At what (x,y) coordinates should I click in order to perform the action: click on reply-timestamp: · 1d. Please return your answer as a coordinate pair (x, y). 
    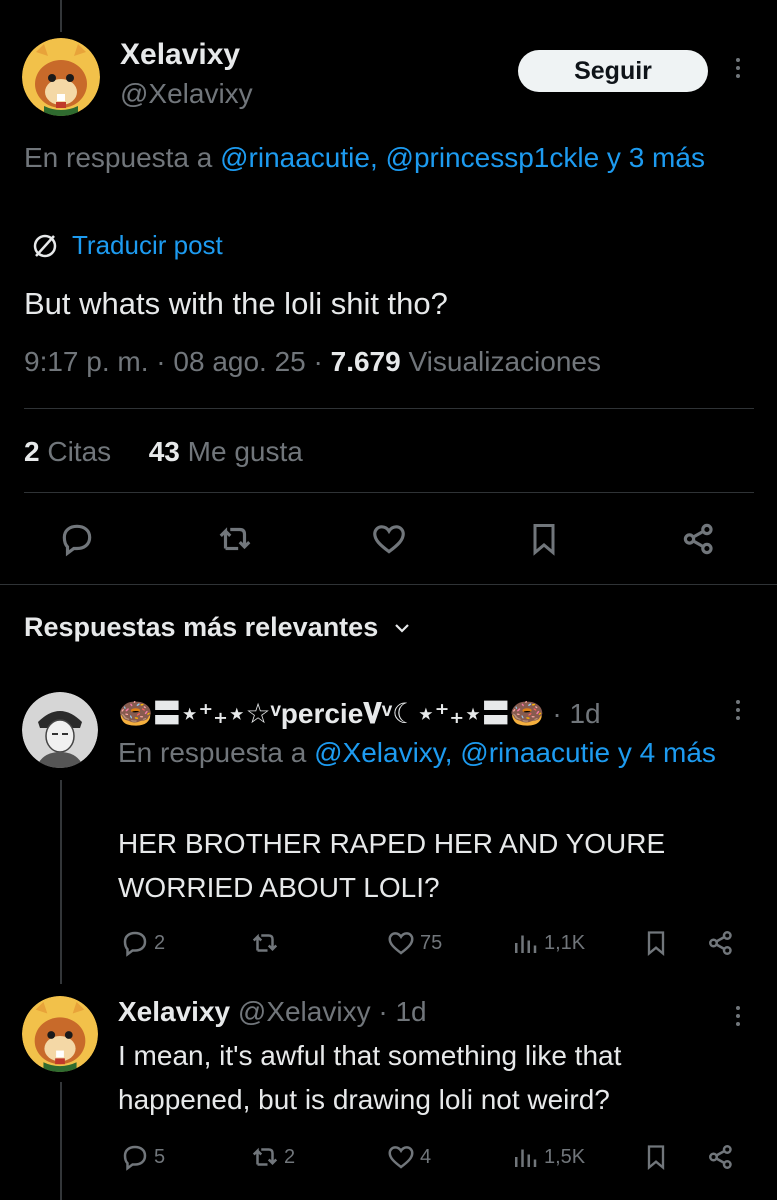
    Looking at the image, I should click on (572, 713).